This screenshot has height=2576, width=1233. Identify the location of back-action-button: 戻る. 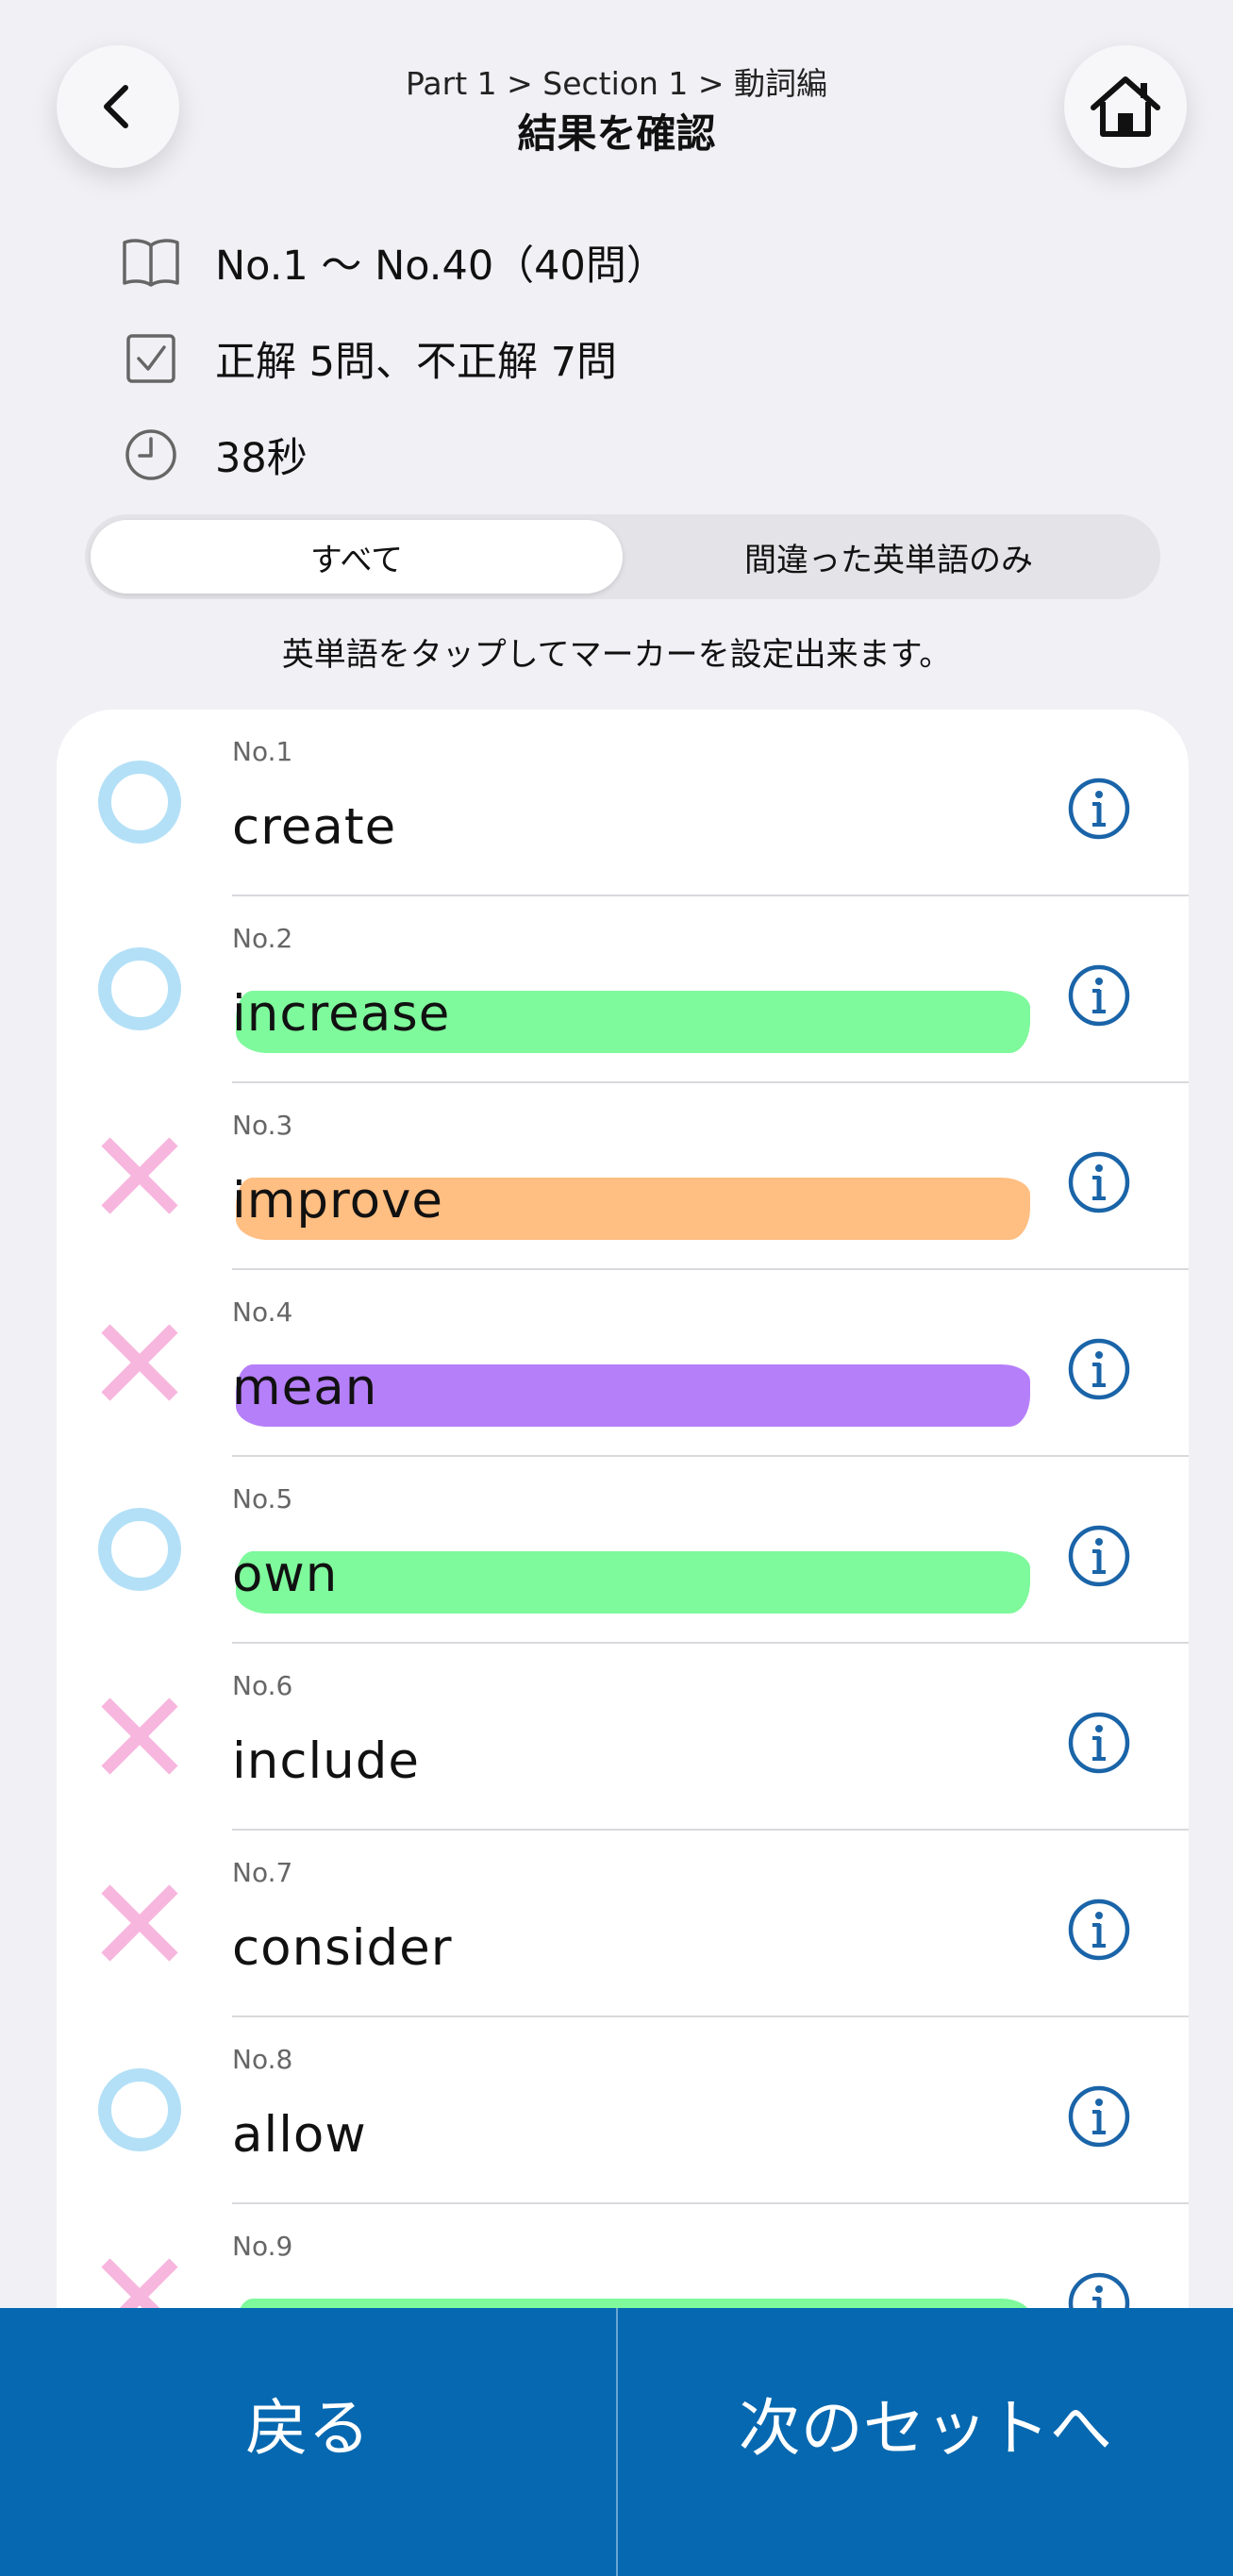
(308, 2442).